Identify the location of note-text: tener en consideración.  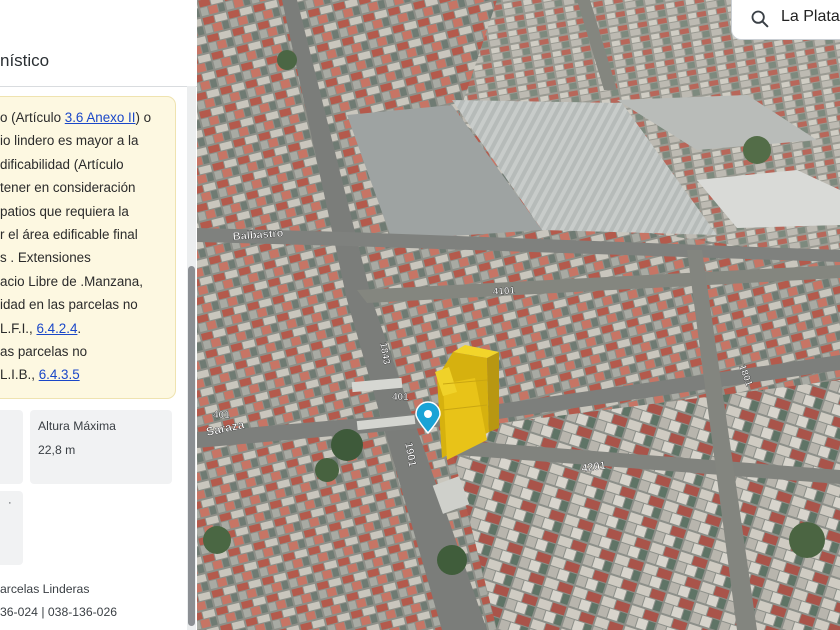
(68, 188).